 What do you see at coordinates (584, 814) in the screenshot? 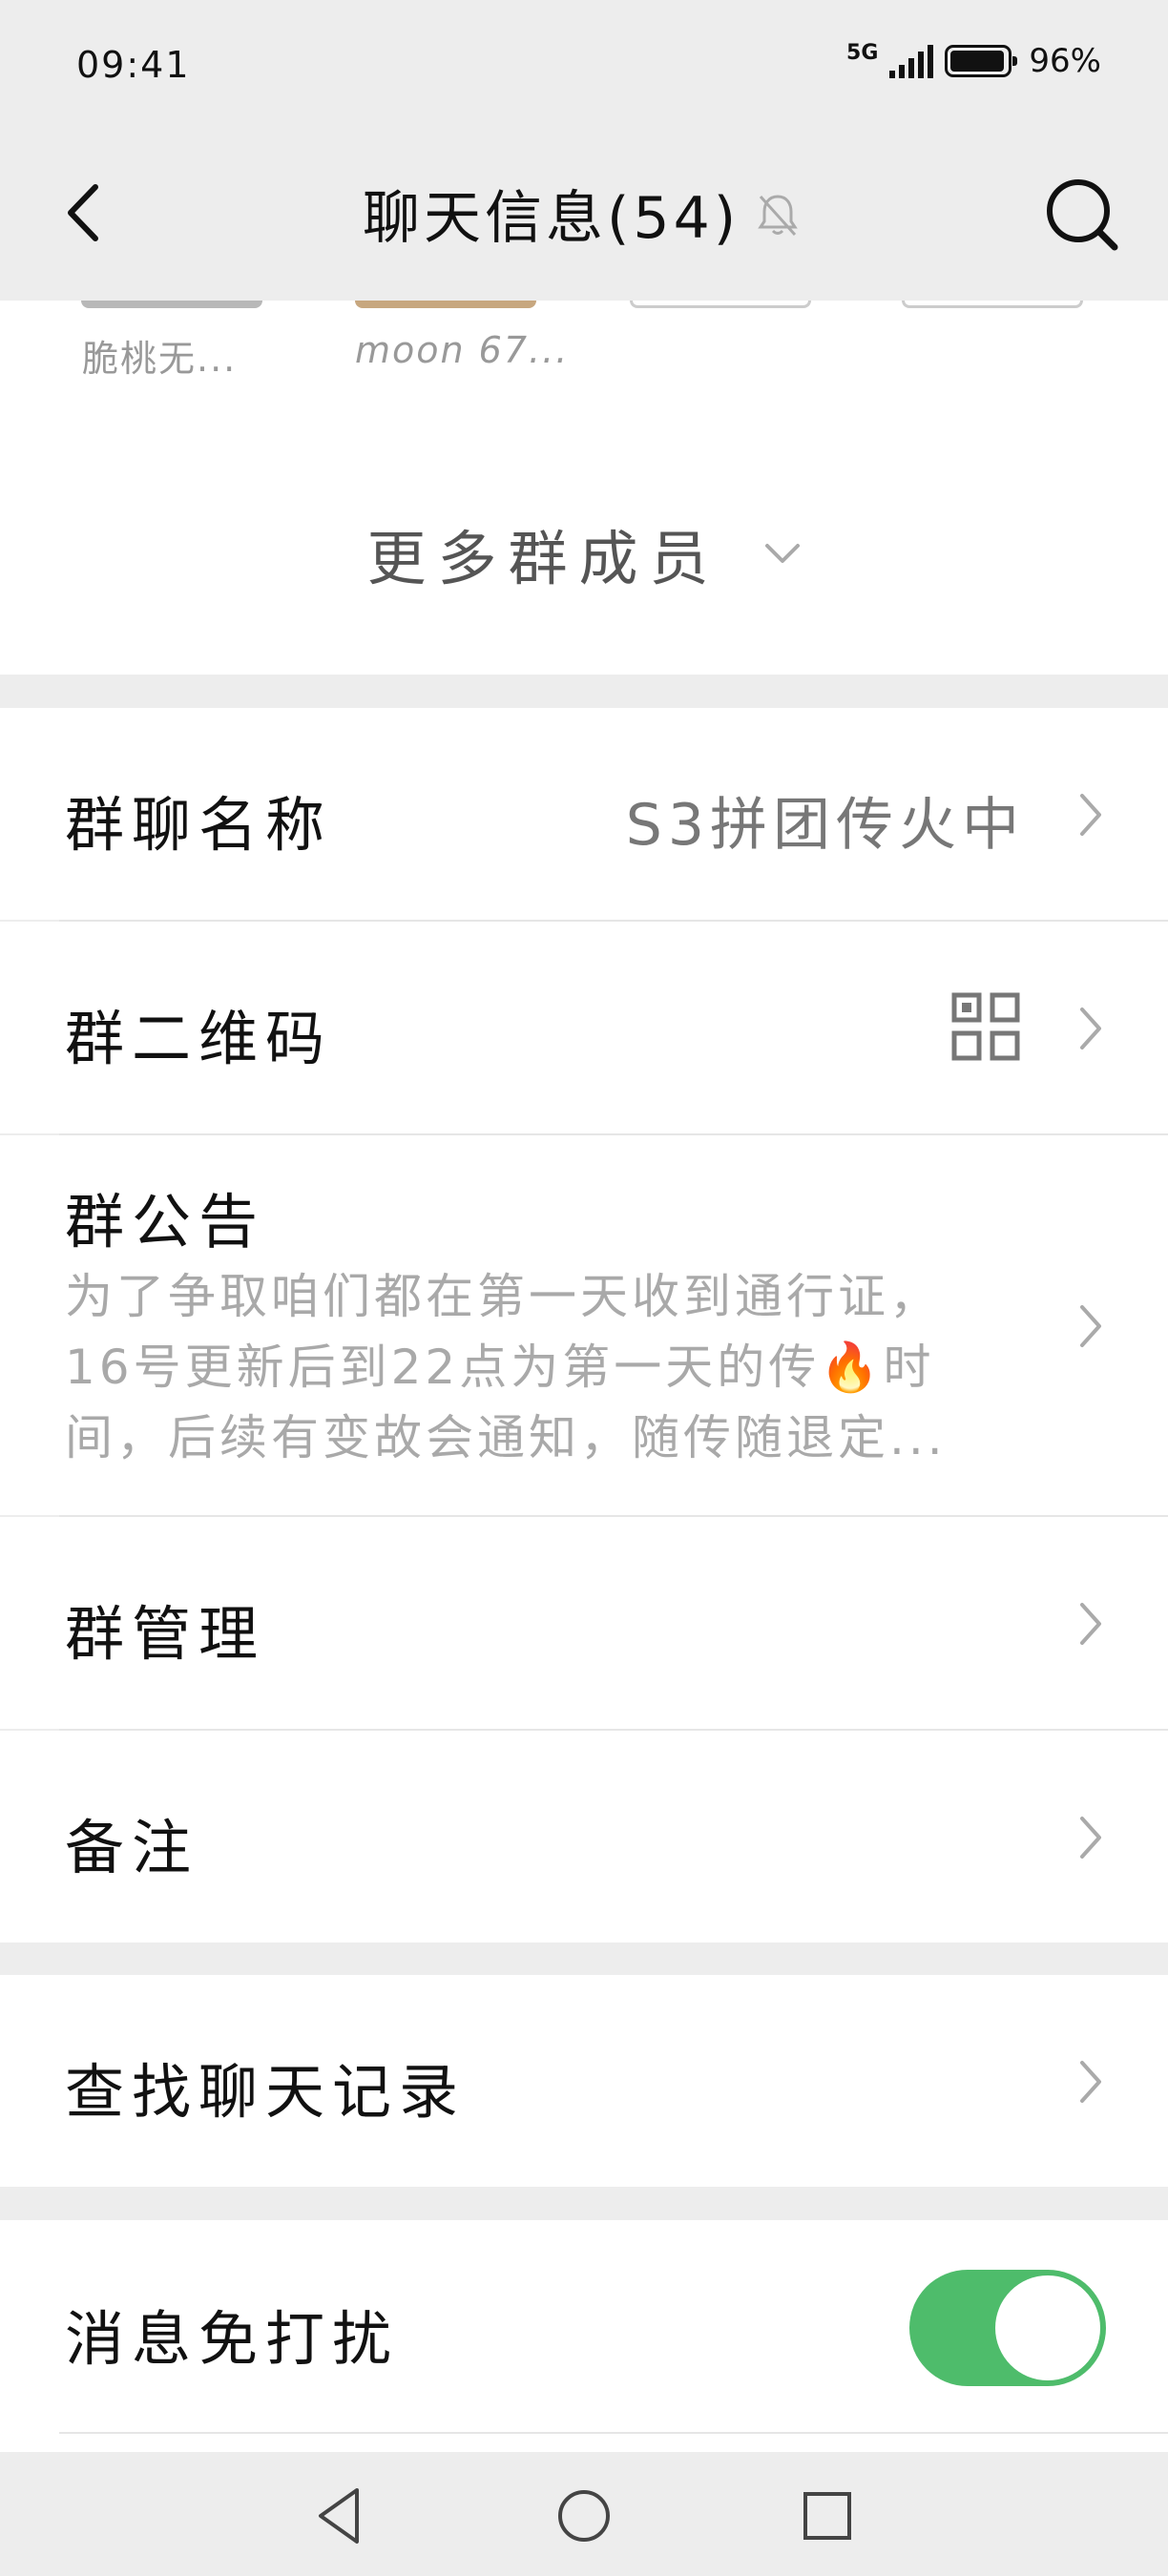
I see `group-name-row: 群聊名称 S3拼团传火中` at bounding box center [584, 814].